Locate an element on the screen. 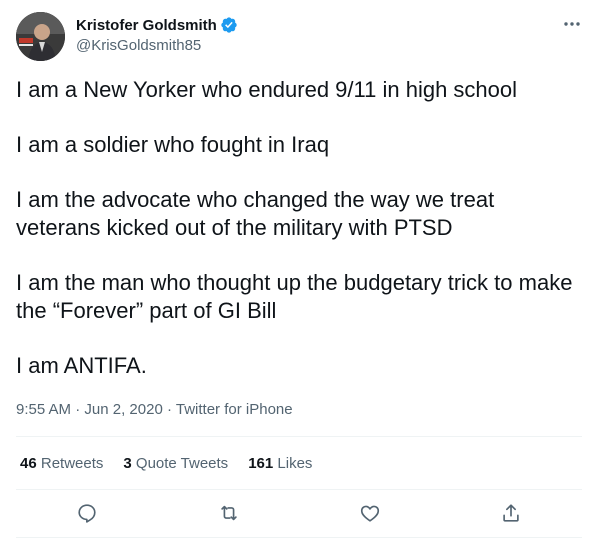 The width and height of the screenshot is (598, 538). tweet-date: Jun 2, 2020 is located at coordinates (123, 409).